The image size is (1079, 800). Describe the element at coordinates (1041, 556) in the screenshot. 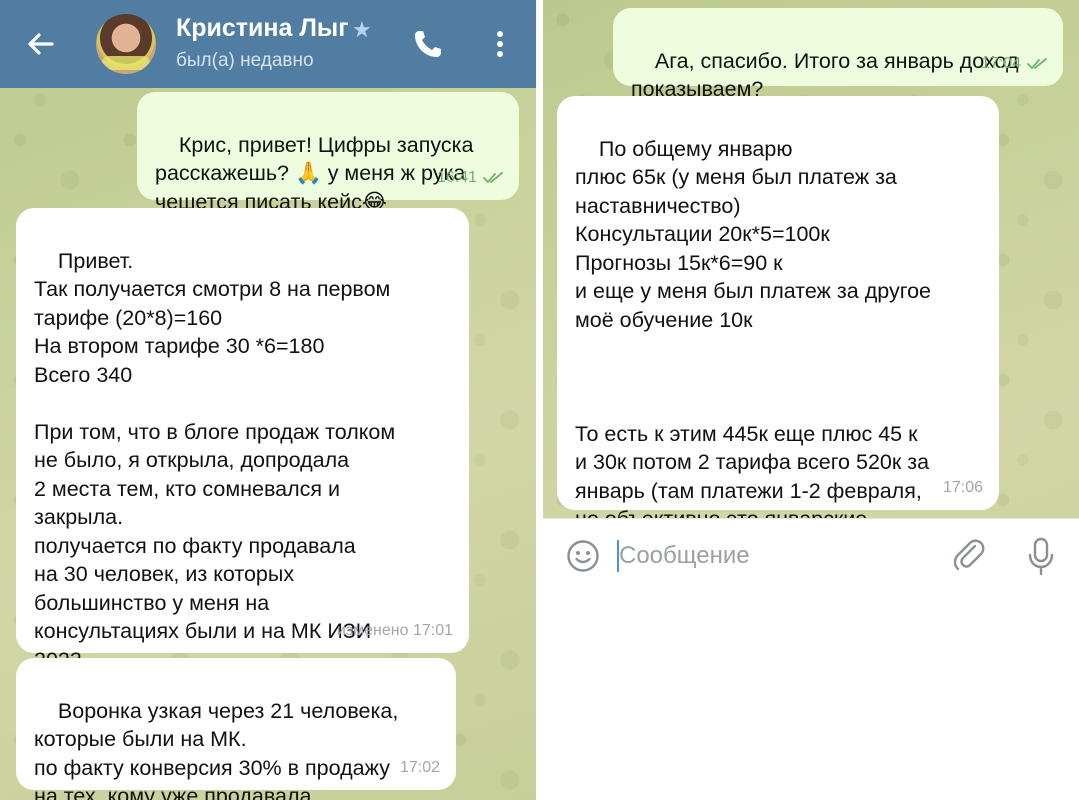

I see `microphone-icon` at that location.